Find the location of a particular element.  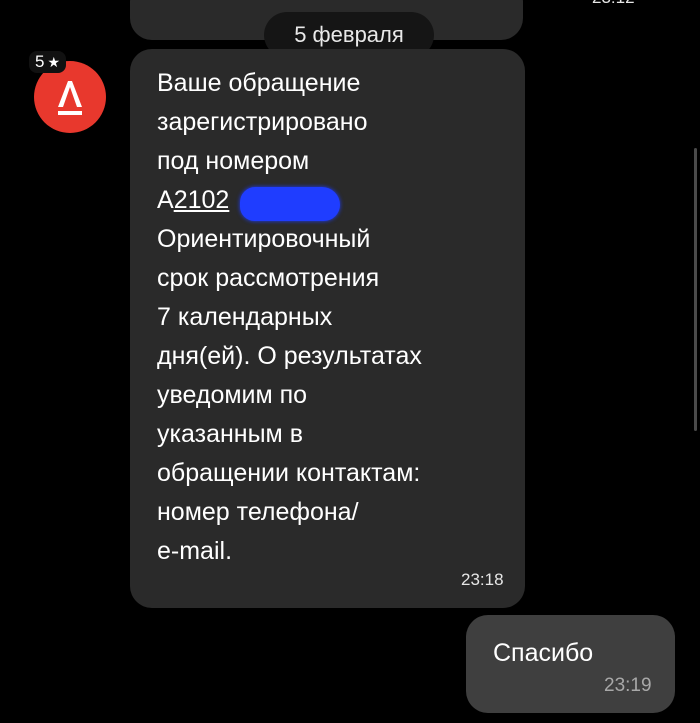

message-line: Ваше обращение is located at coordinates (259, 83).